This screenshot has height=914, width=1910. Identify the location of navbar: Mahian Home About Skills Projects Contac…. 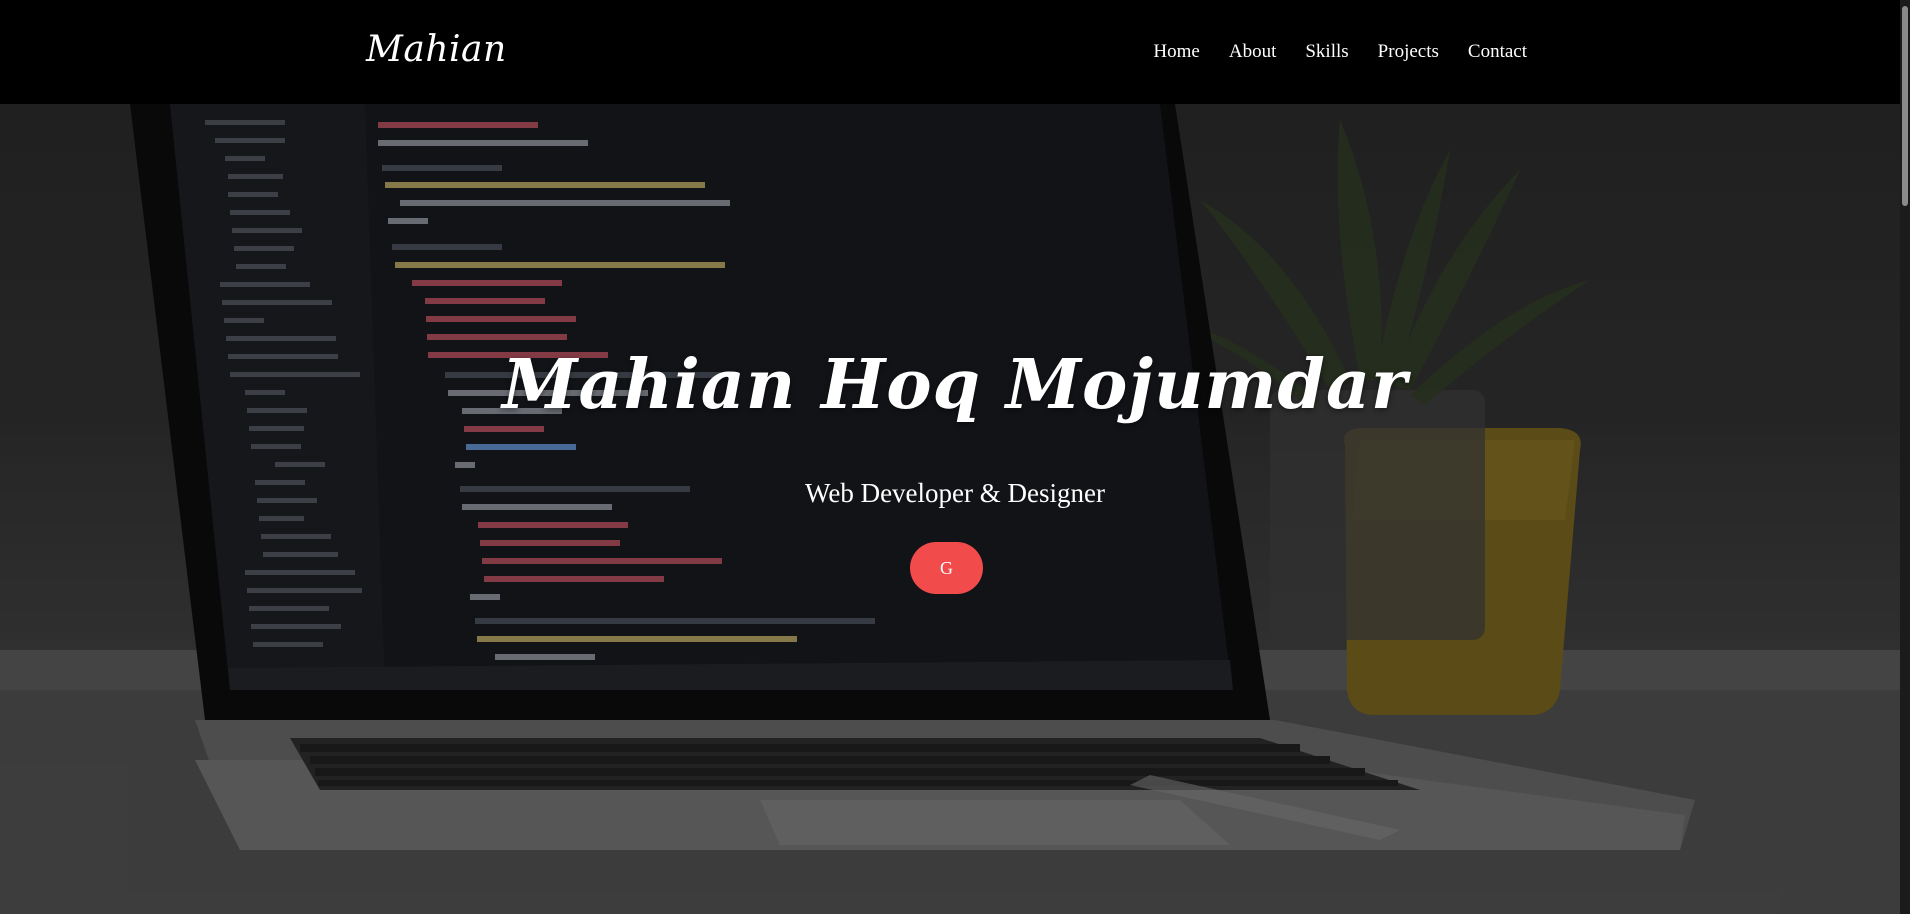
(955, 52).